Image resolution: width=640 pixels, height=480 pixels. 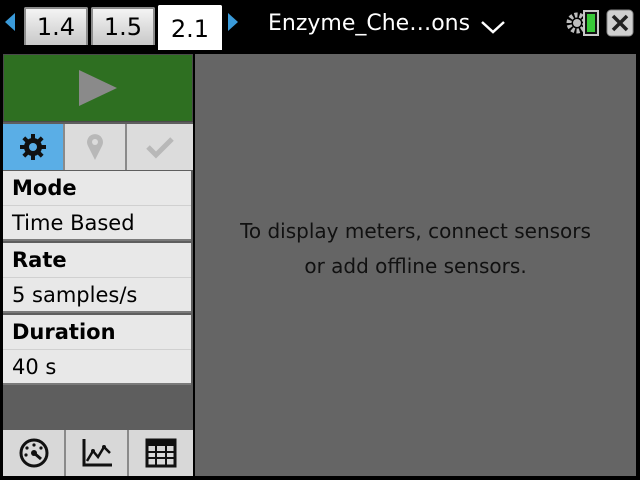 I want to click on marker-pin-icon, so click(x=95, y=147).